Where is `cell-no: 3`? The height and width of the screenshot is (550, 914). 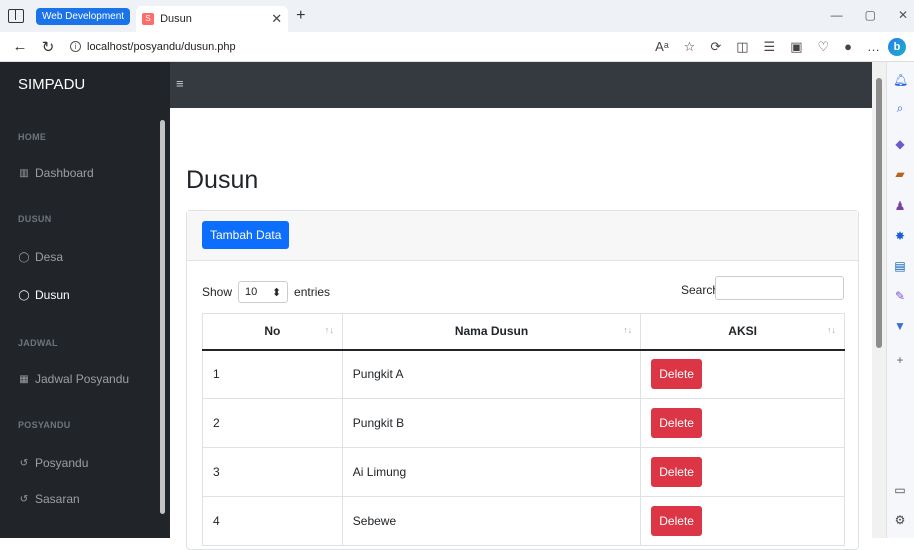 cell-no: 3 is located at coordinates (272, 472).